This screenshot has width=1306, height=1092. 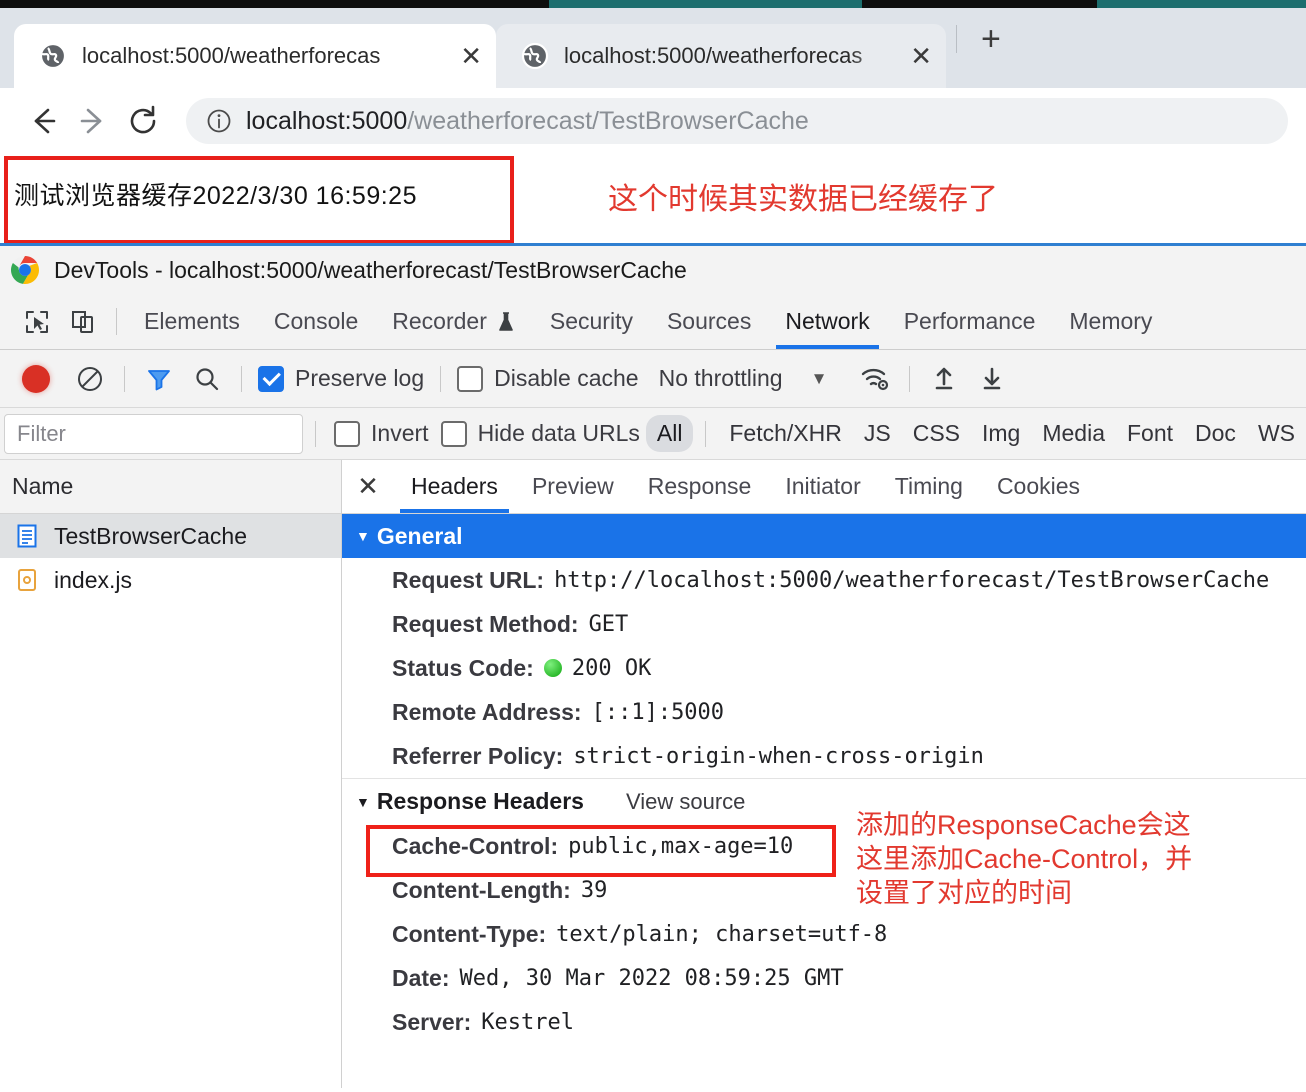 I want to click on new-tab-button: +, so click(x=991, y=39).